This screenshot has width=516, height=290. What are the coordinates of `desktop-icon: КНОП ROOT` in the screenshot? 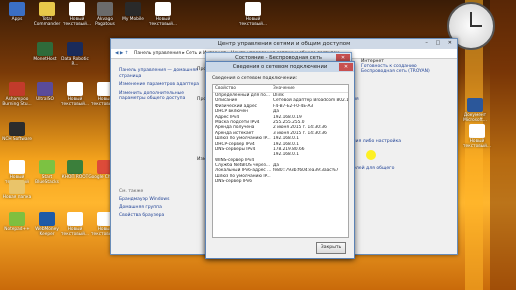 It's located at (75, 170).